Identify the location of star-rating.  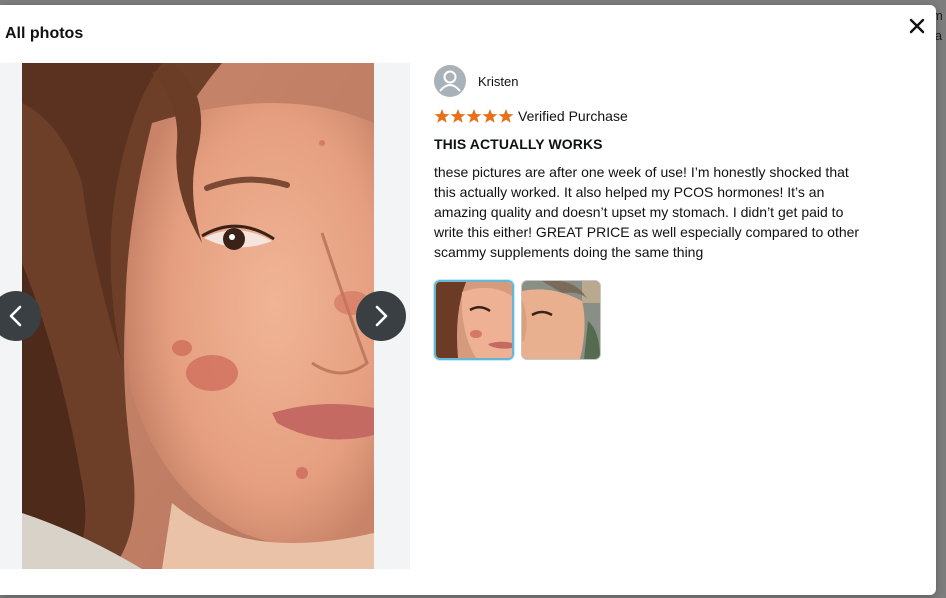
(474, 116).